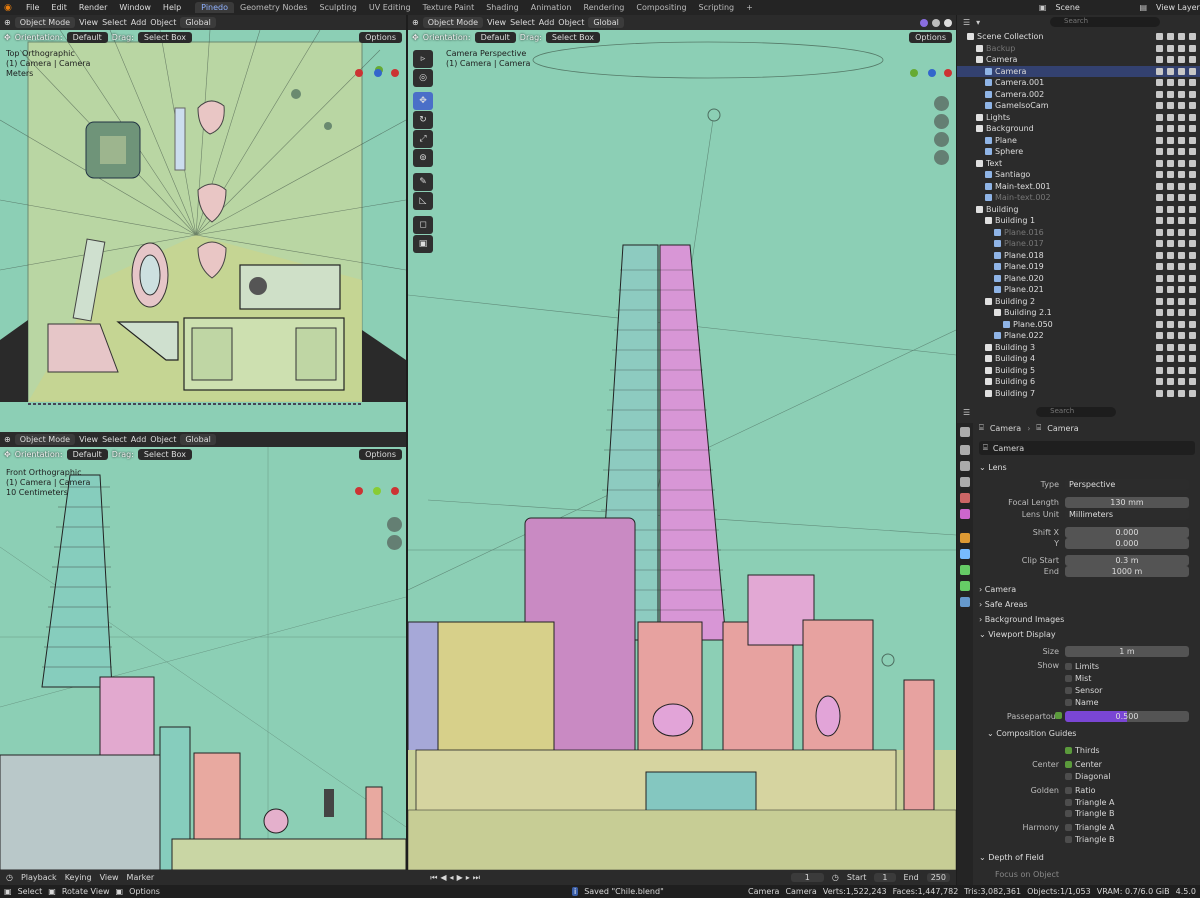 The width and height of the screenshot is (1200, 898). Describe the element at coordinates (1127, 532) in the screenshot. I see `shift-x-field: 0.000` at that location.